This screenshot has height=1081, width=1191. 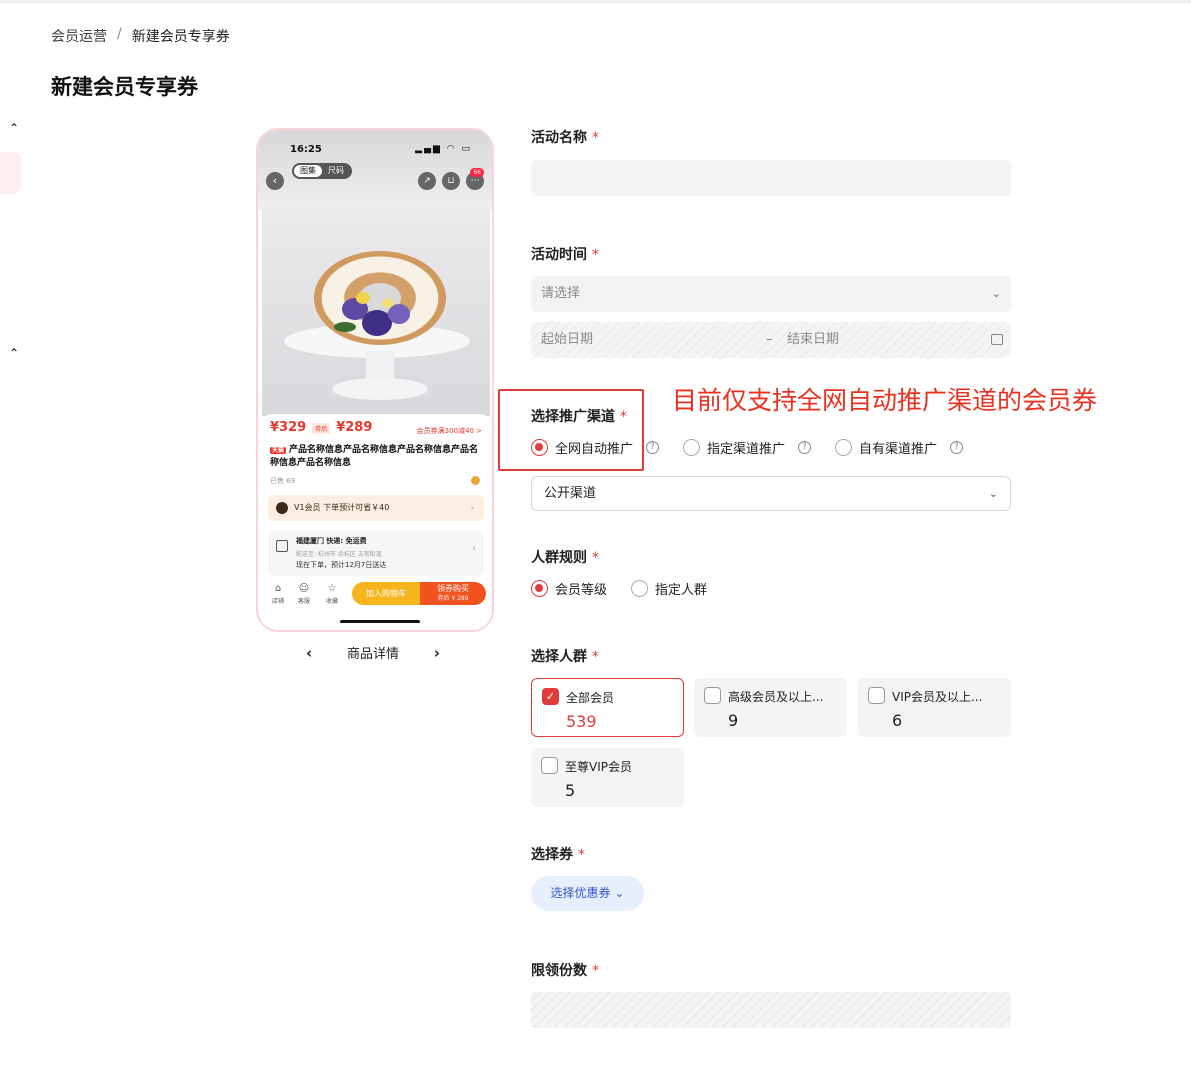 What do you see at coordinates (354, 427) in the screenshot?
I see `price-after-coupon: ¥289` at bounding box center [354, 427].